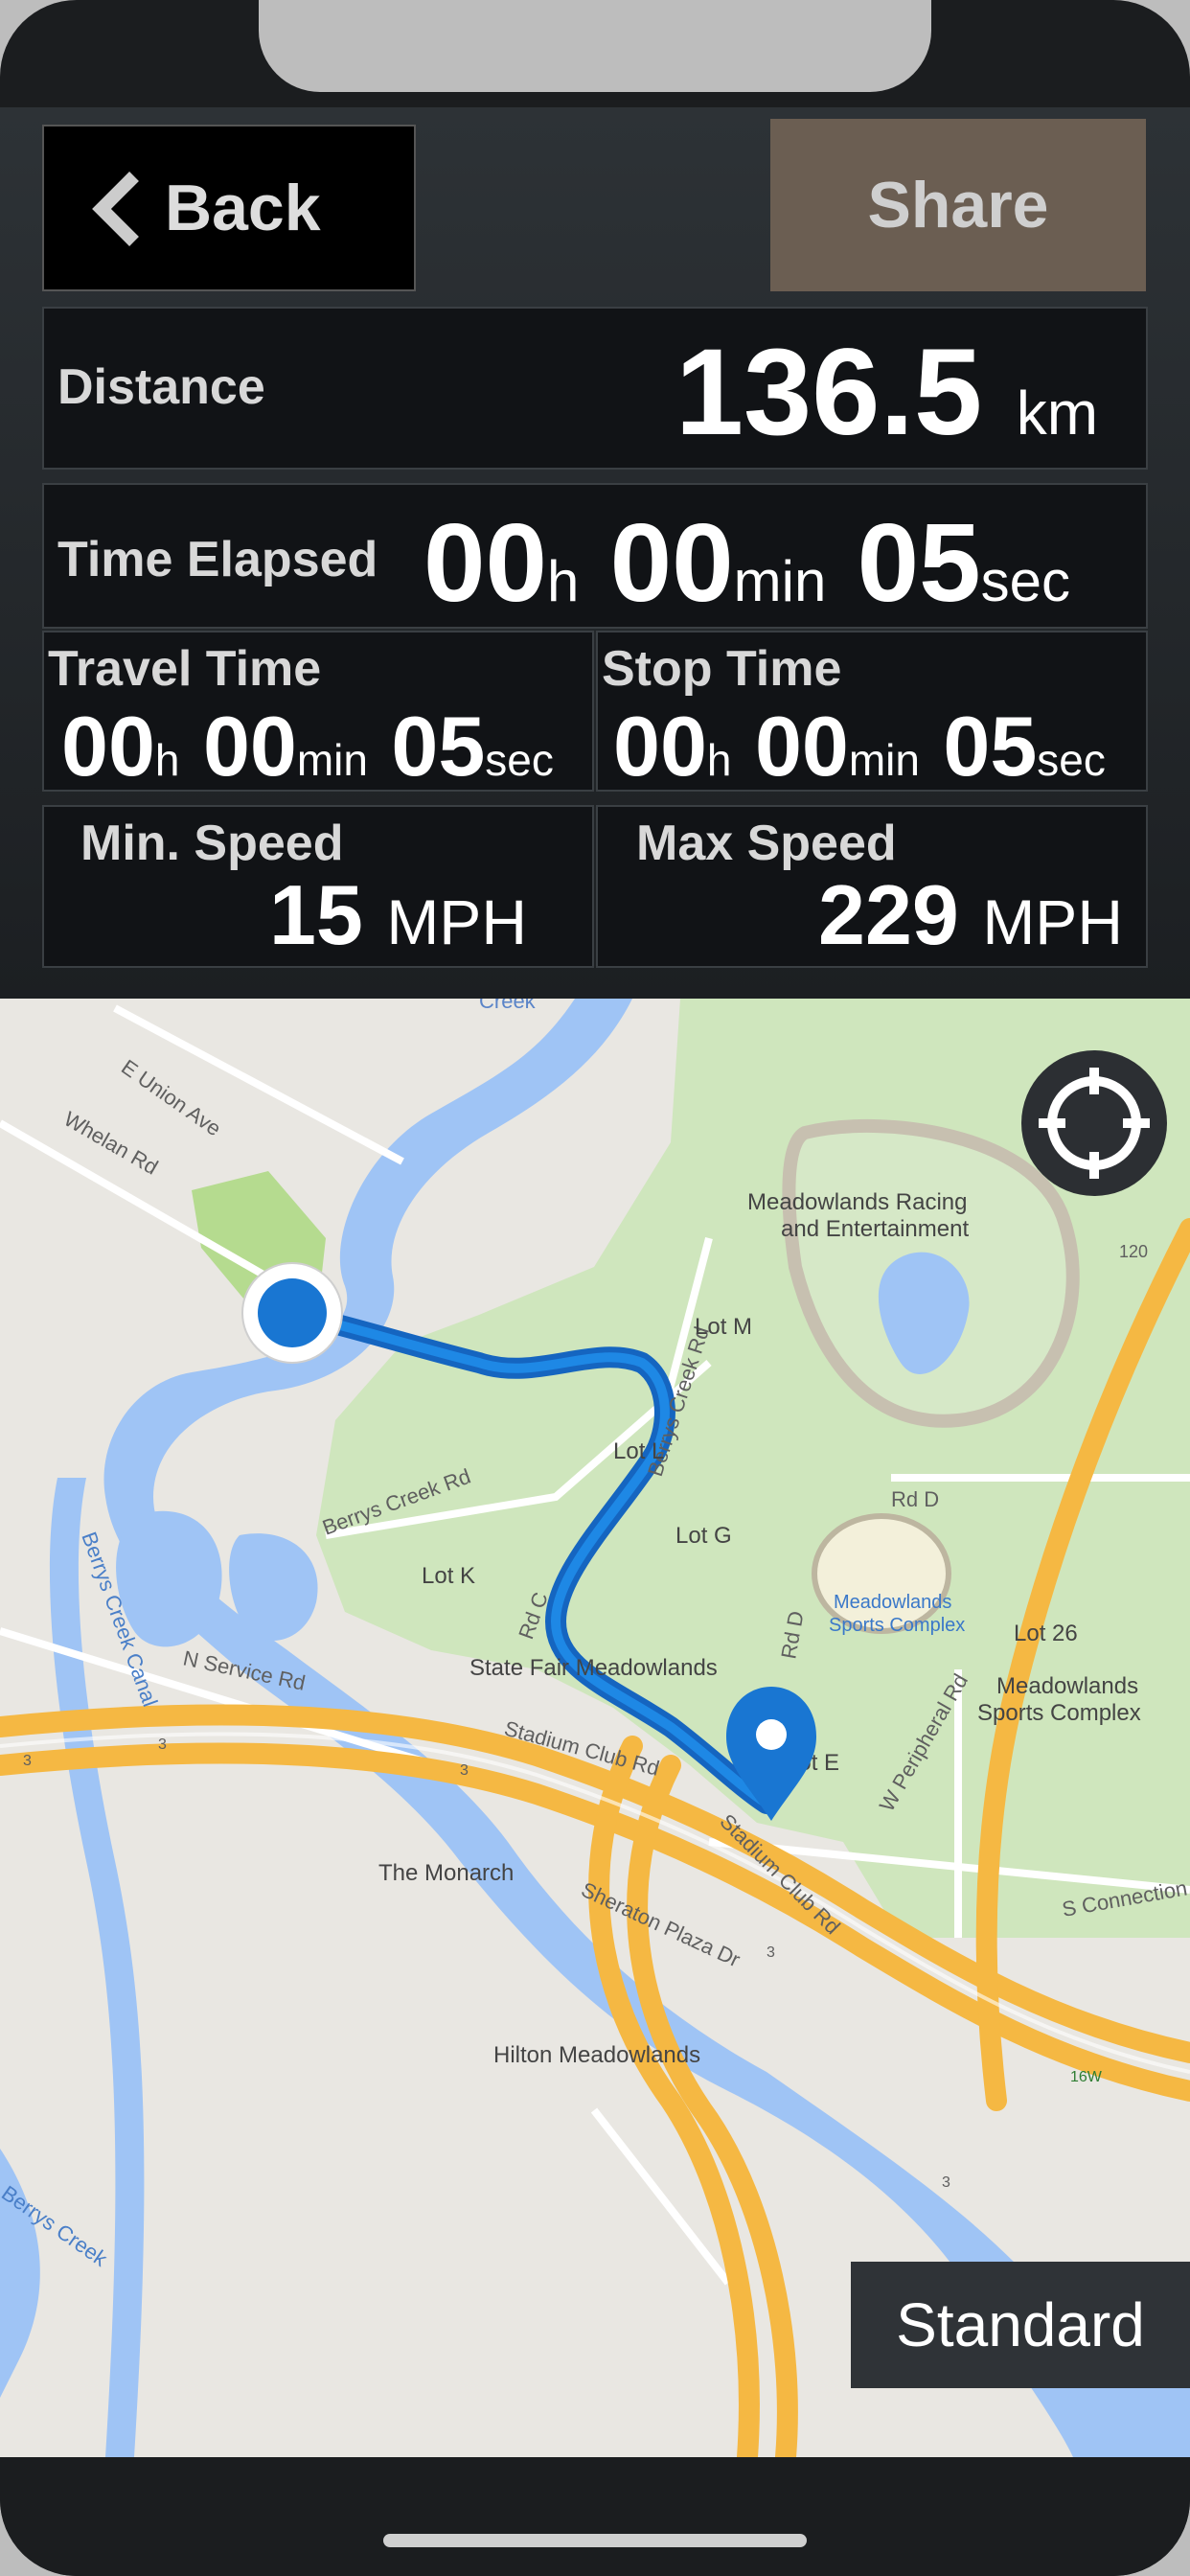  What do you see at coordinates (771, 1952) in the screenshot?
I see `map-label-route-3-d: 3` at bounding box center [771, 1952].